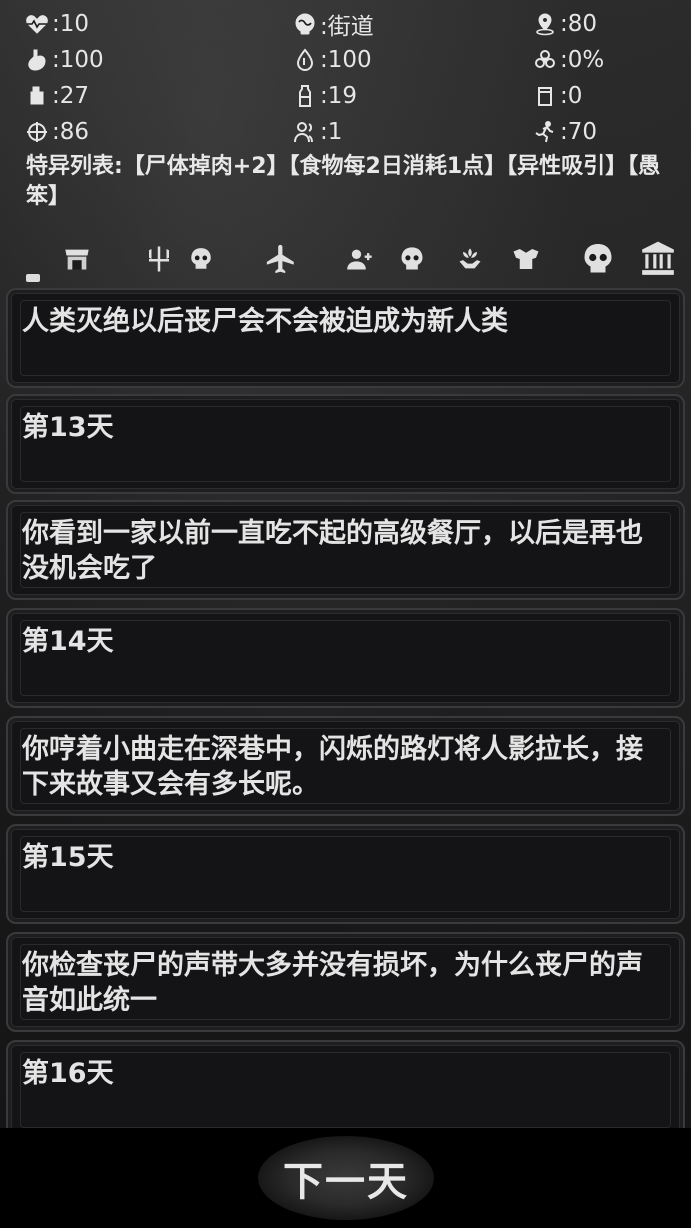  Describe the element at coordinates (305, 60) in the screenshot. I see `water-drop-icon` at that location.